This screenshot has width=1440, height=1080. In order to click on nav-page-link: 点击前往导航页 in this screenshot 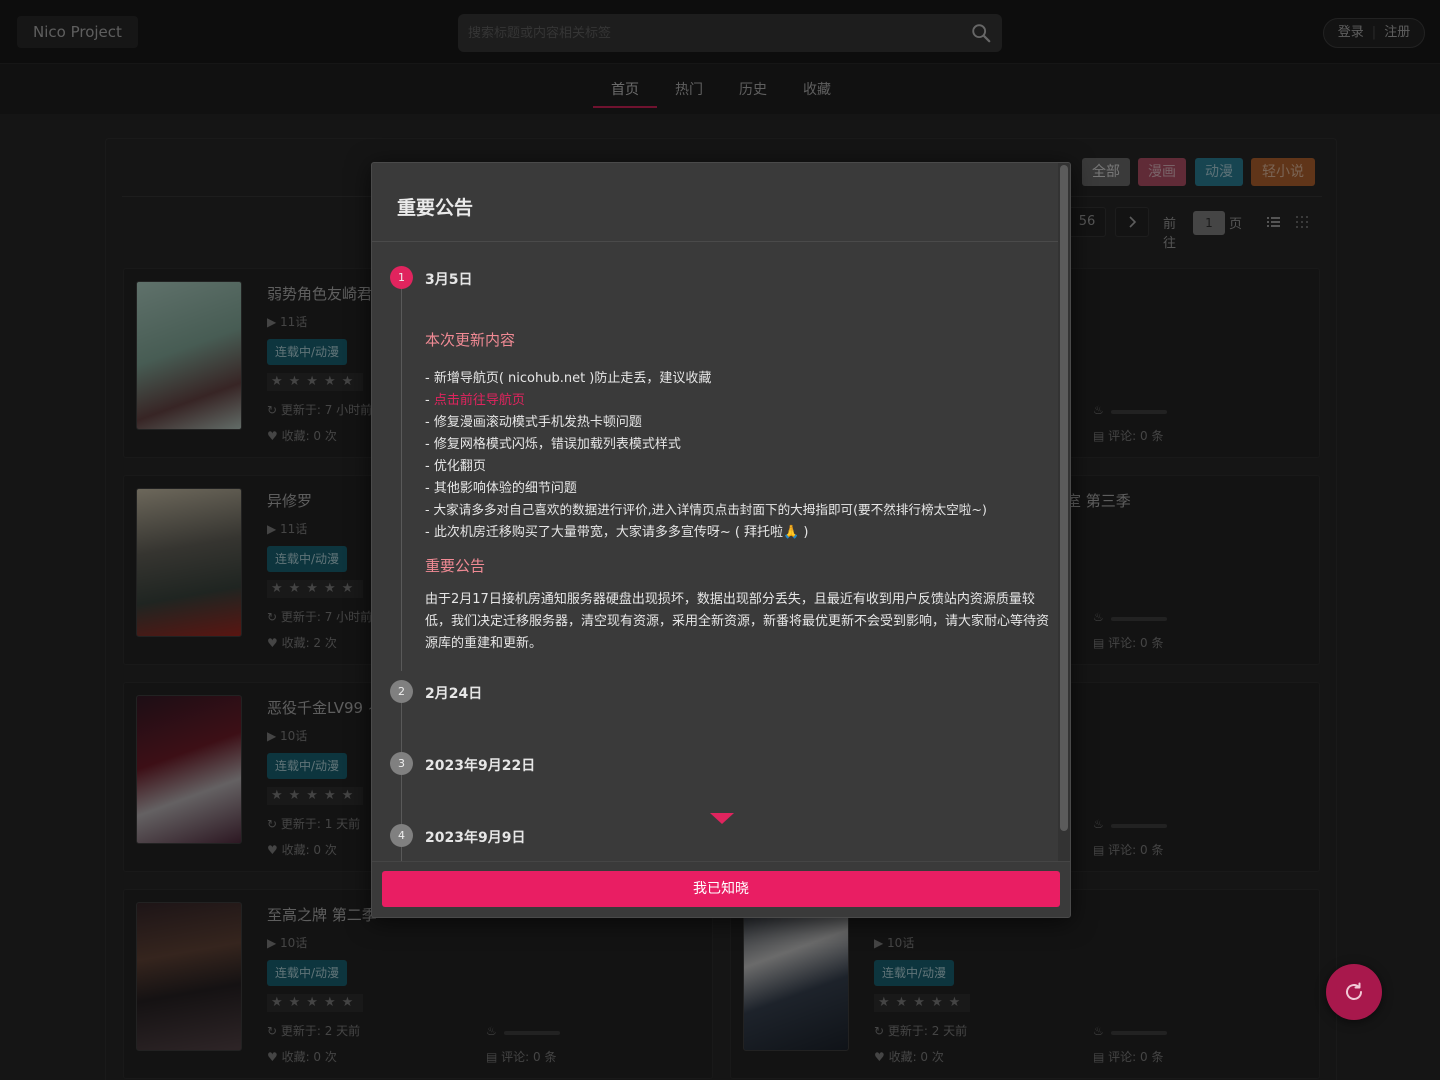, I will do `click(479, 400)`.